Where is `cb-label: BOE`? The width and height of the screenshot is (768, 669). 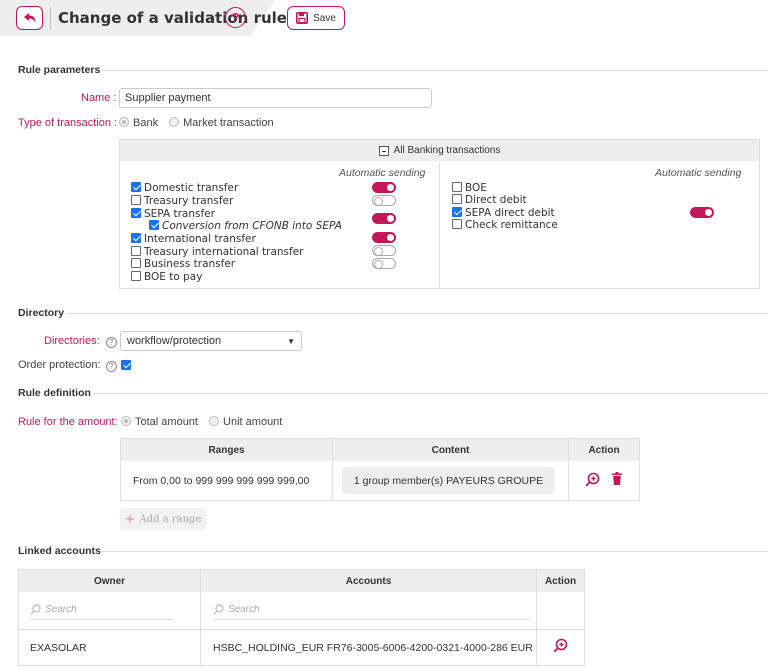
cb-label: BOE is located at coordinates (476, 188).